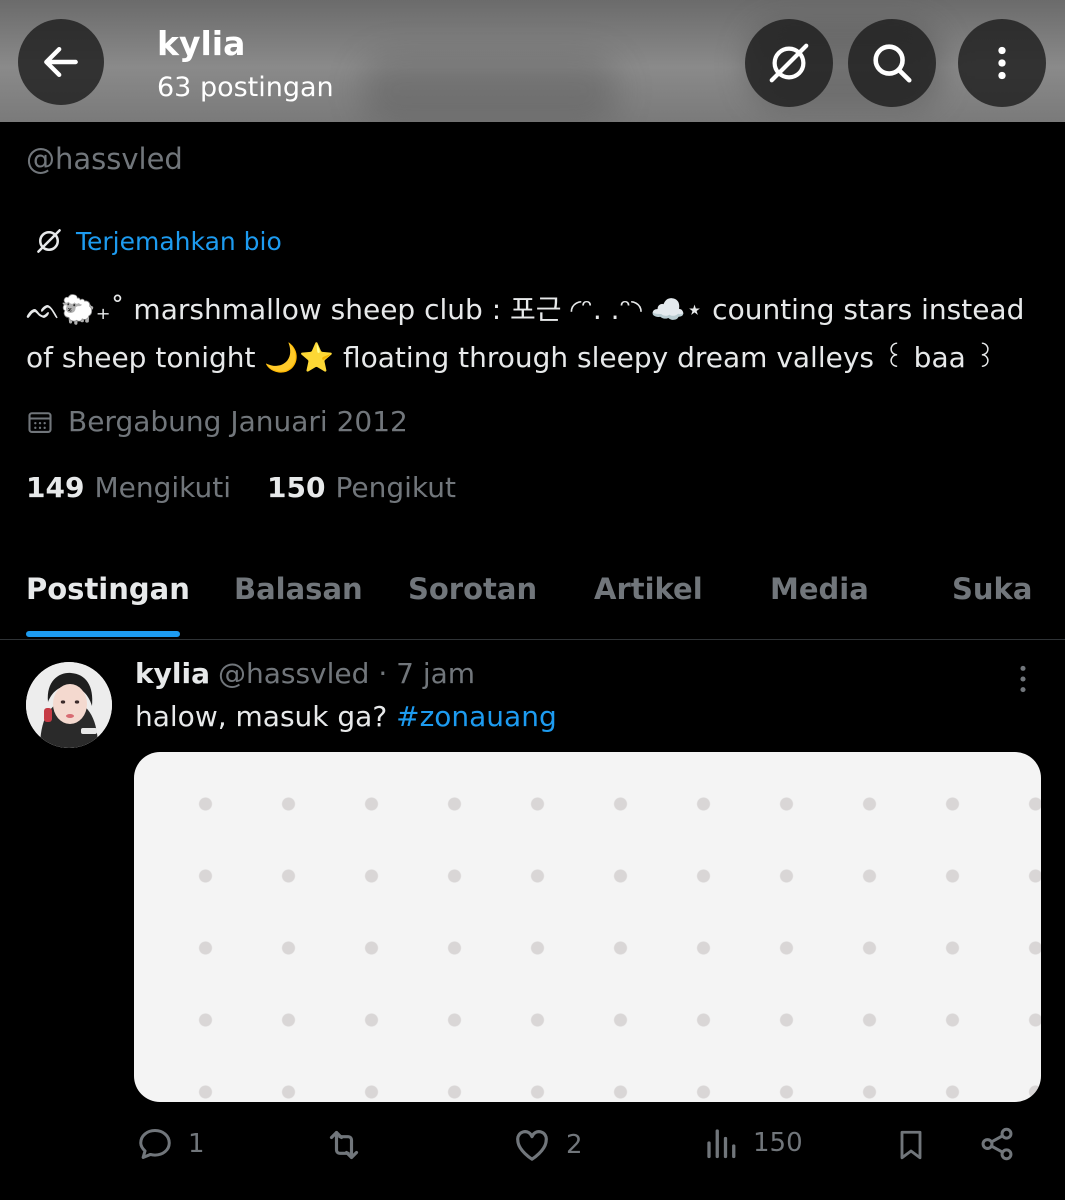 This screenshot has width=1065, height=1200. I want to click on calendar-icon, so click(40, 422).